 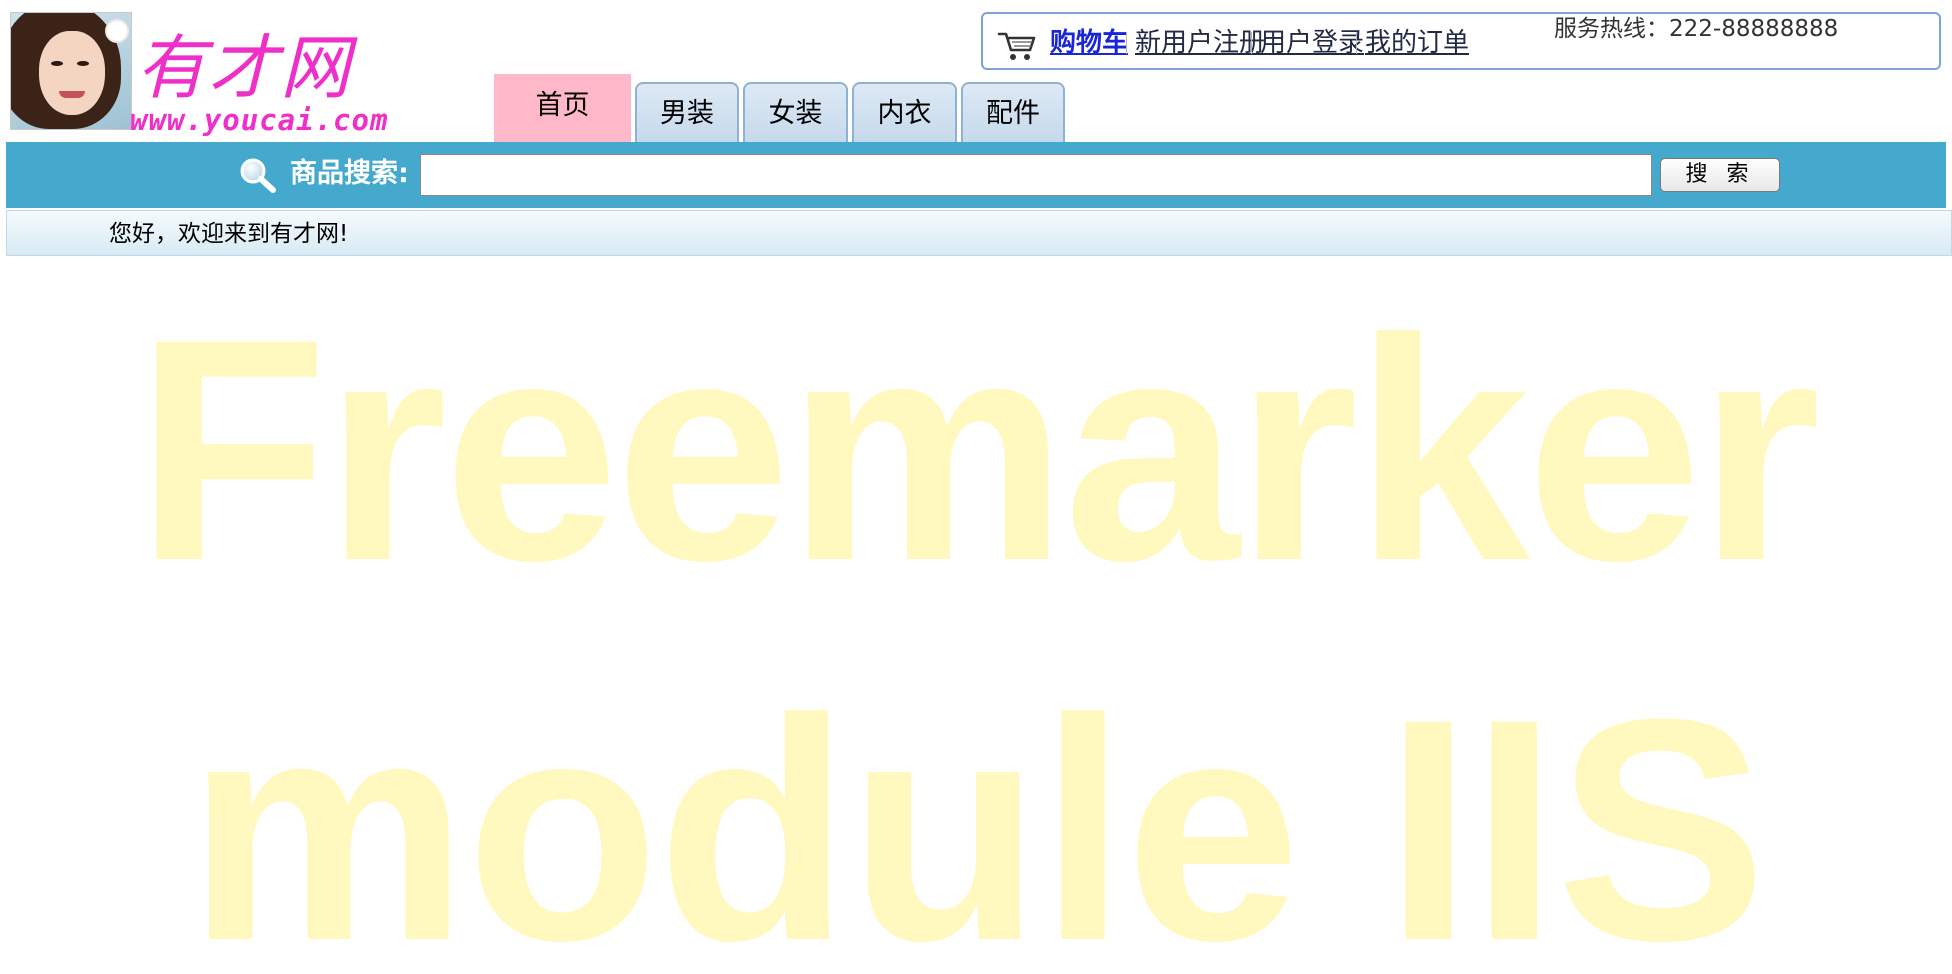 I want to click on tab-underwear: 内衣, so click(x=904, y=112).